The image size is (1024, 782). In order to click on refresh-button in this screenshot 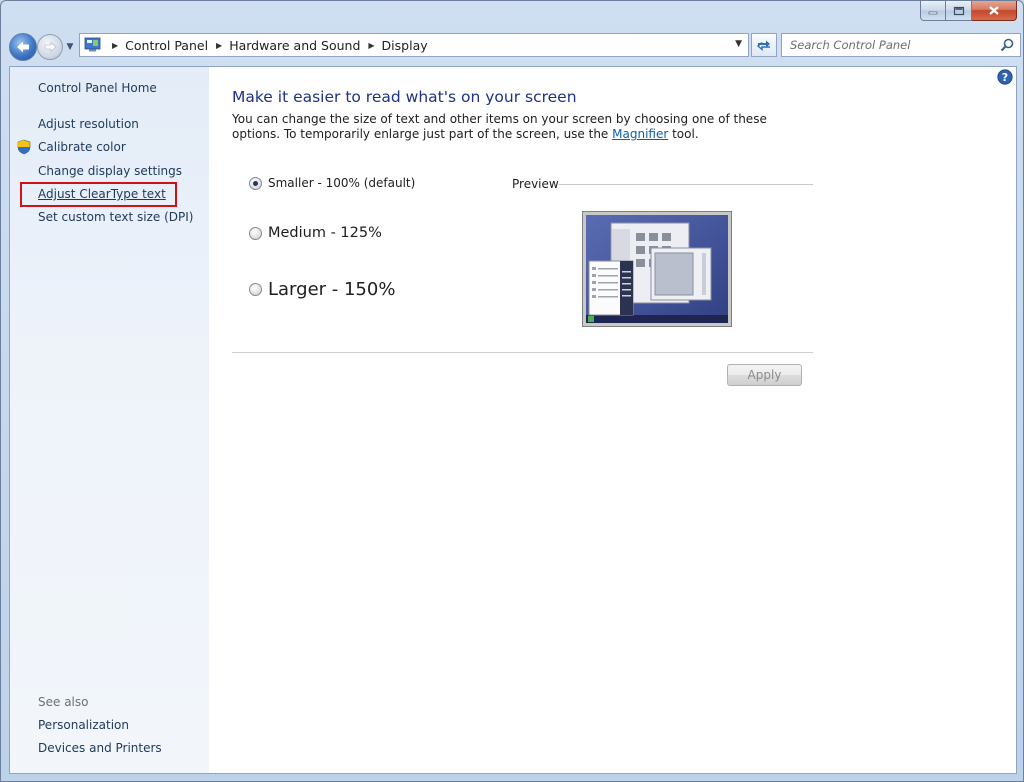, I will do `click(764, 45)`.